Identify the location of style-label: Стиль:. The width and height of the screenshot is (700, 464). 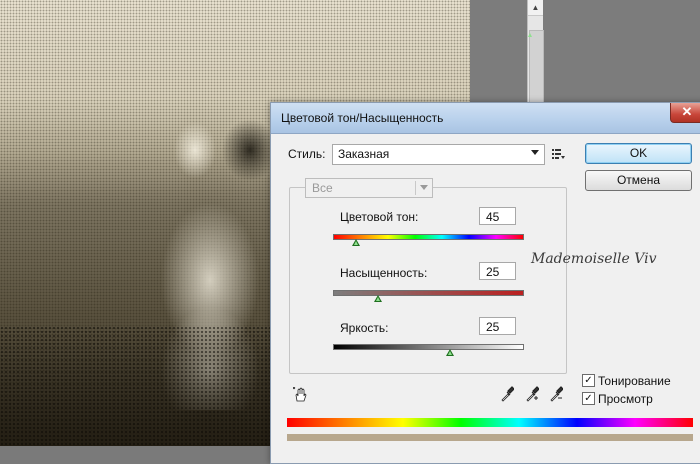
(307, 154).